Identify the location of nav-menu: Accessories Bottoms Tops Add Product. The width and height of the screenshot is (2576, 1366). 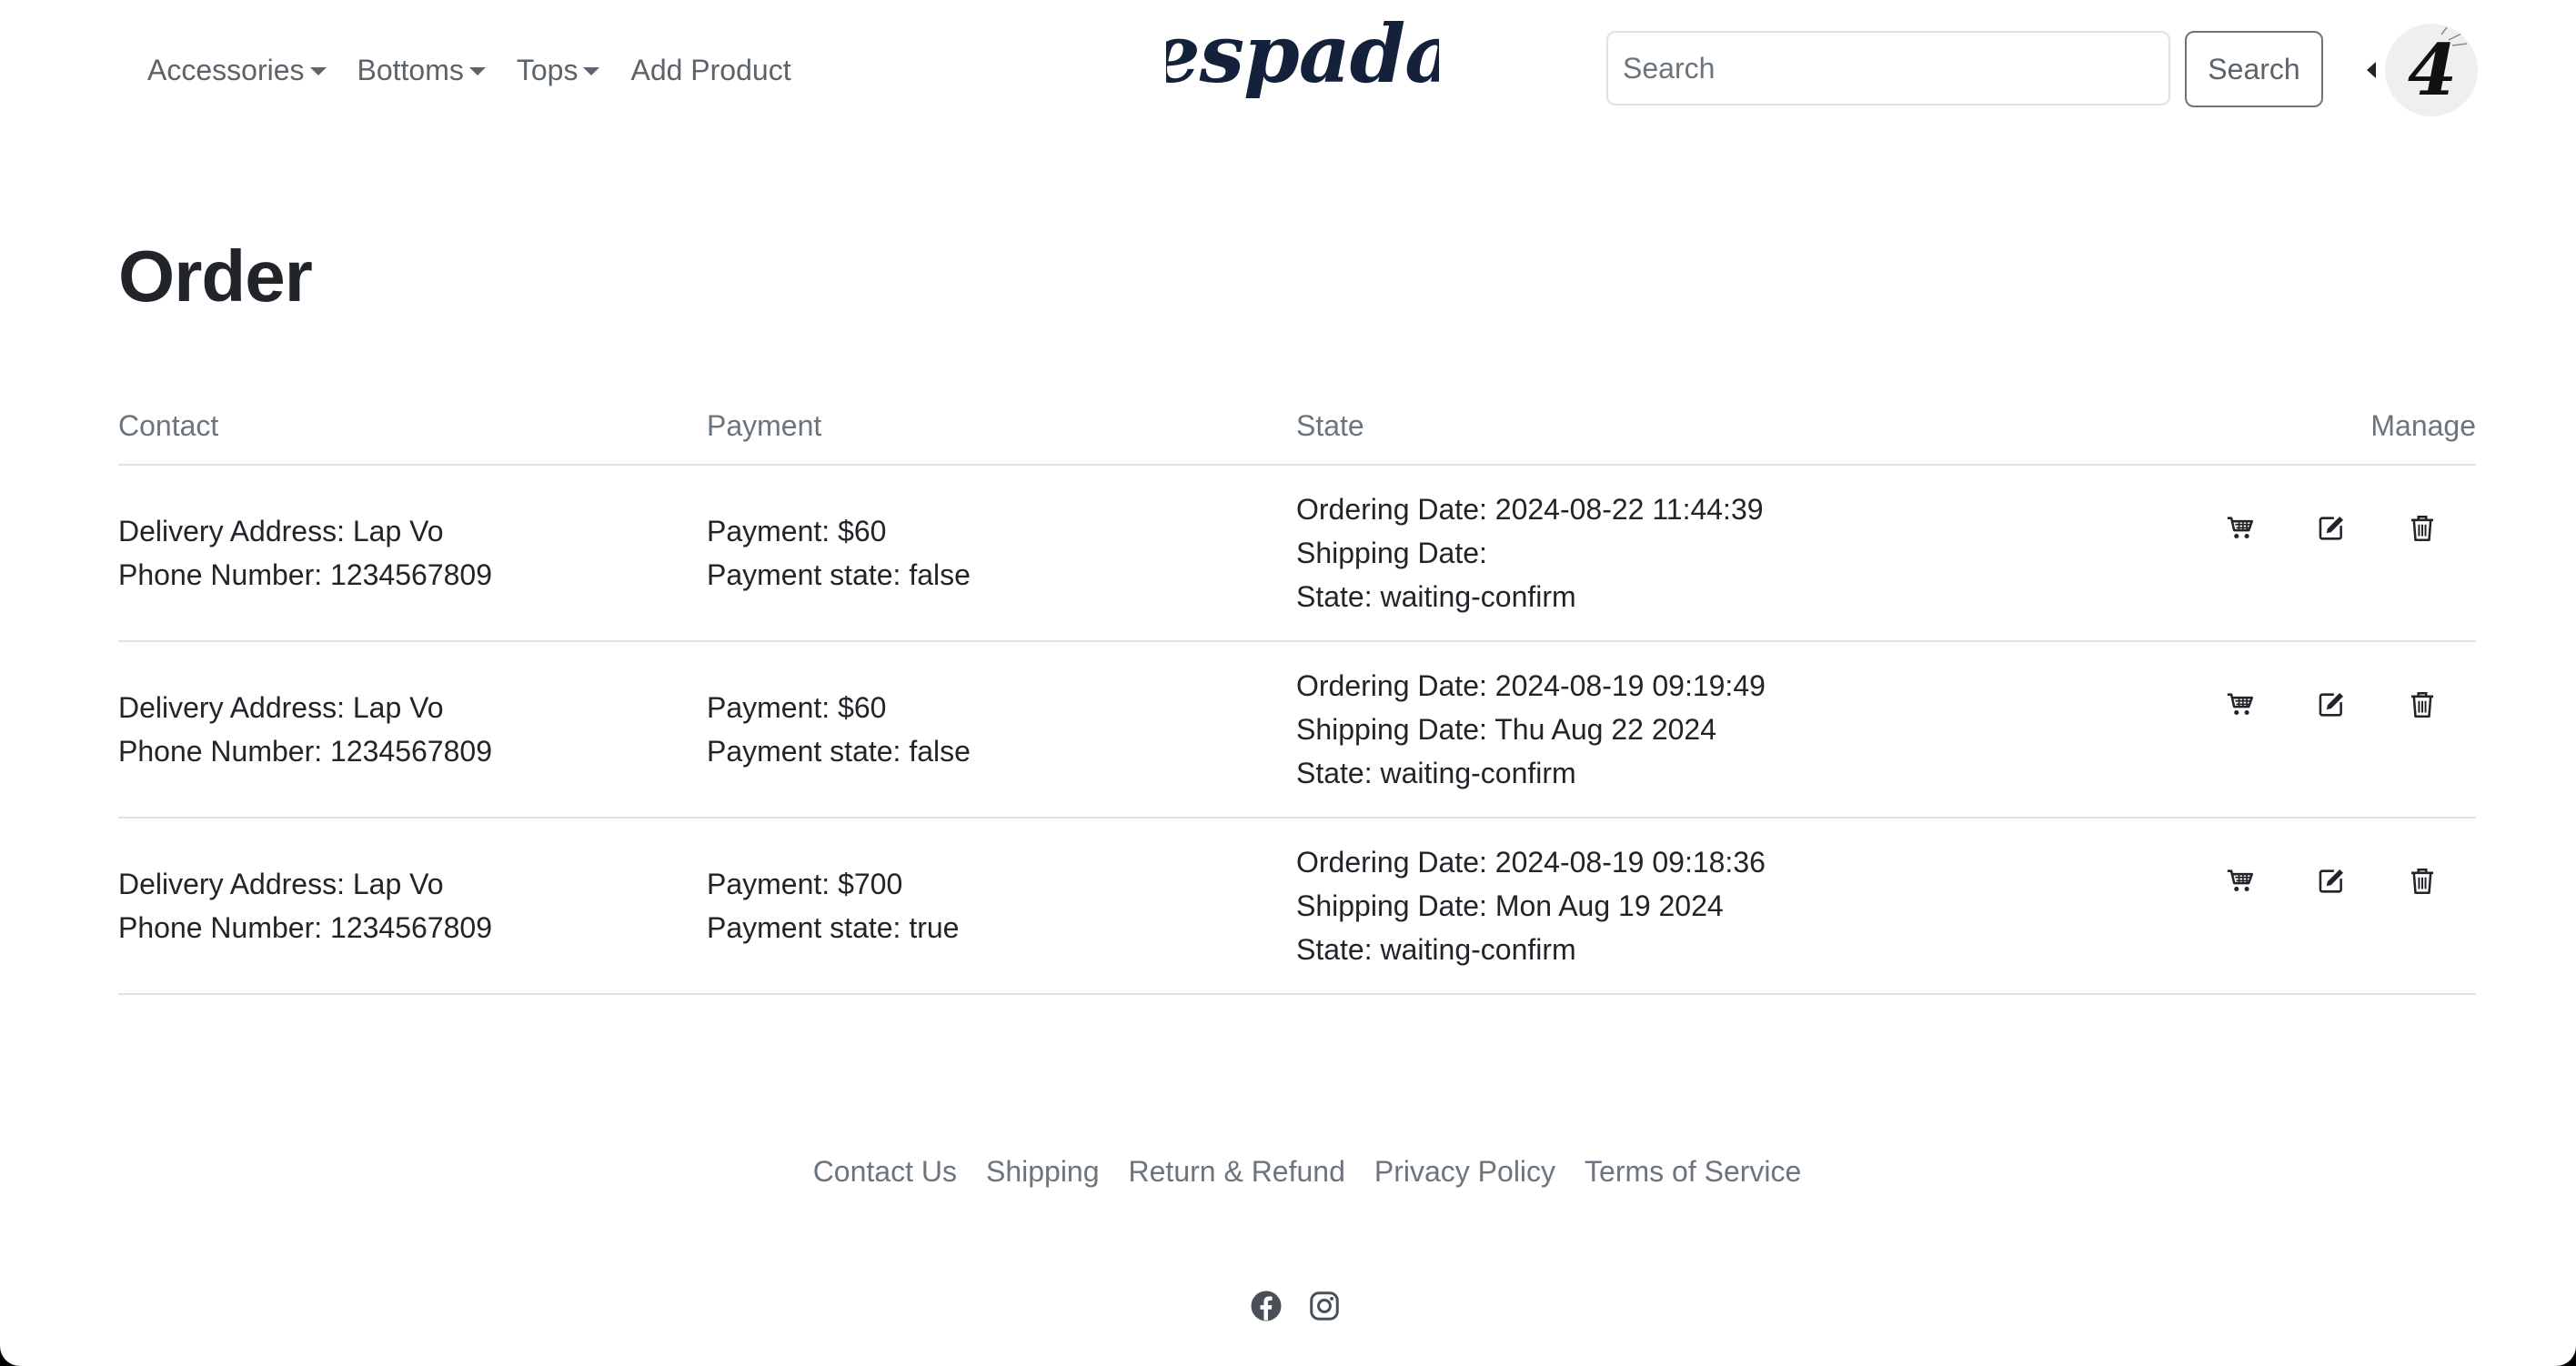
(484, 70).